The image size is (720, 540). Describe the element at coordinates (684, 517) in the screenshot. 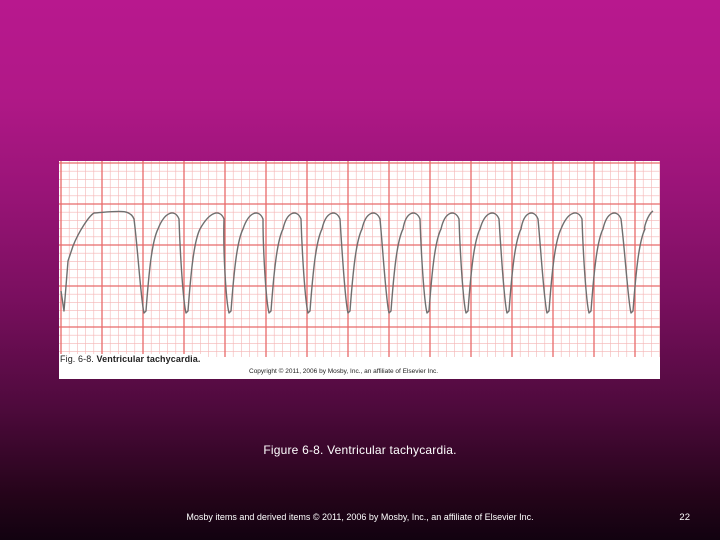

I see `page-number: 22` at that location.